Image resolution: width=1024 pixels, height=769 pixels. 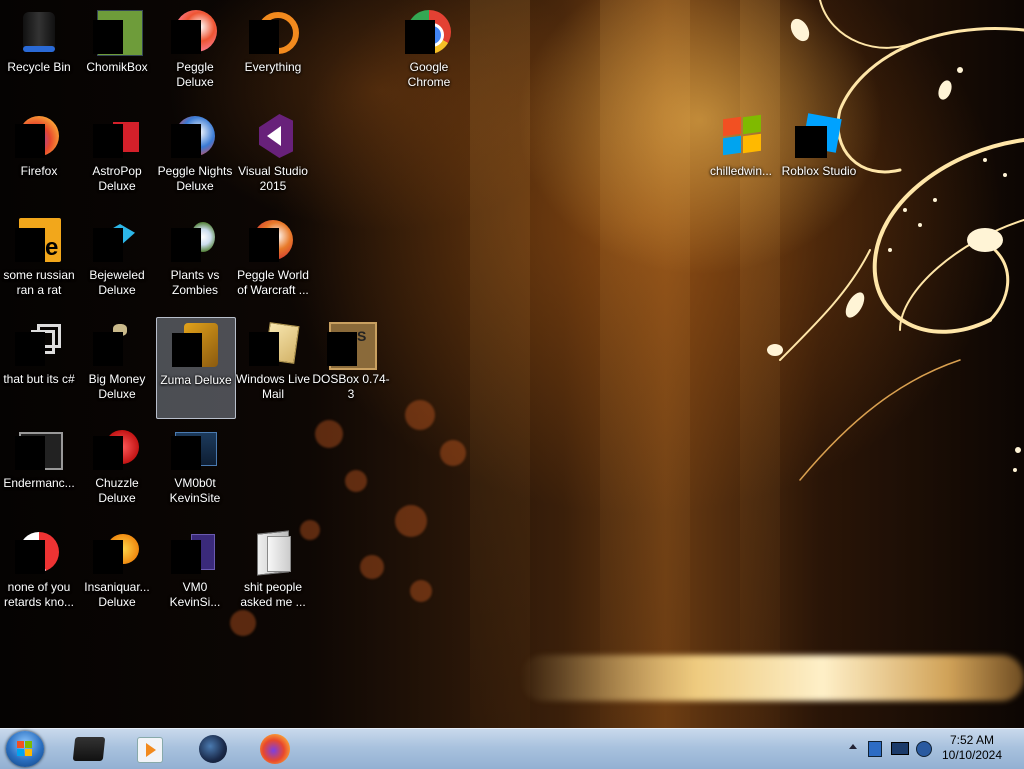 What do you see at coordinates (273, 552) in the screenshot?
I see `folder-icon` at bounding box center [273, 552].